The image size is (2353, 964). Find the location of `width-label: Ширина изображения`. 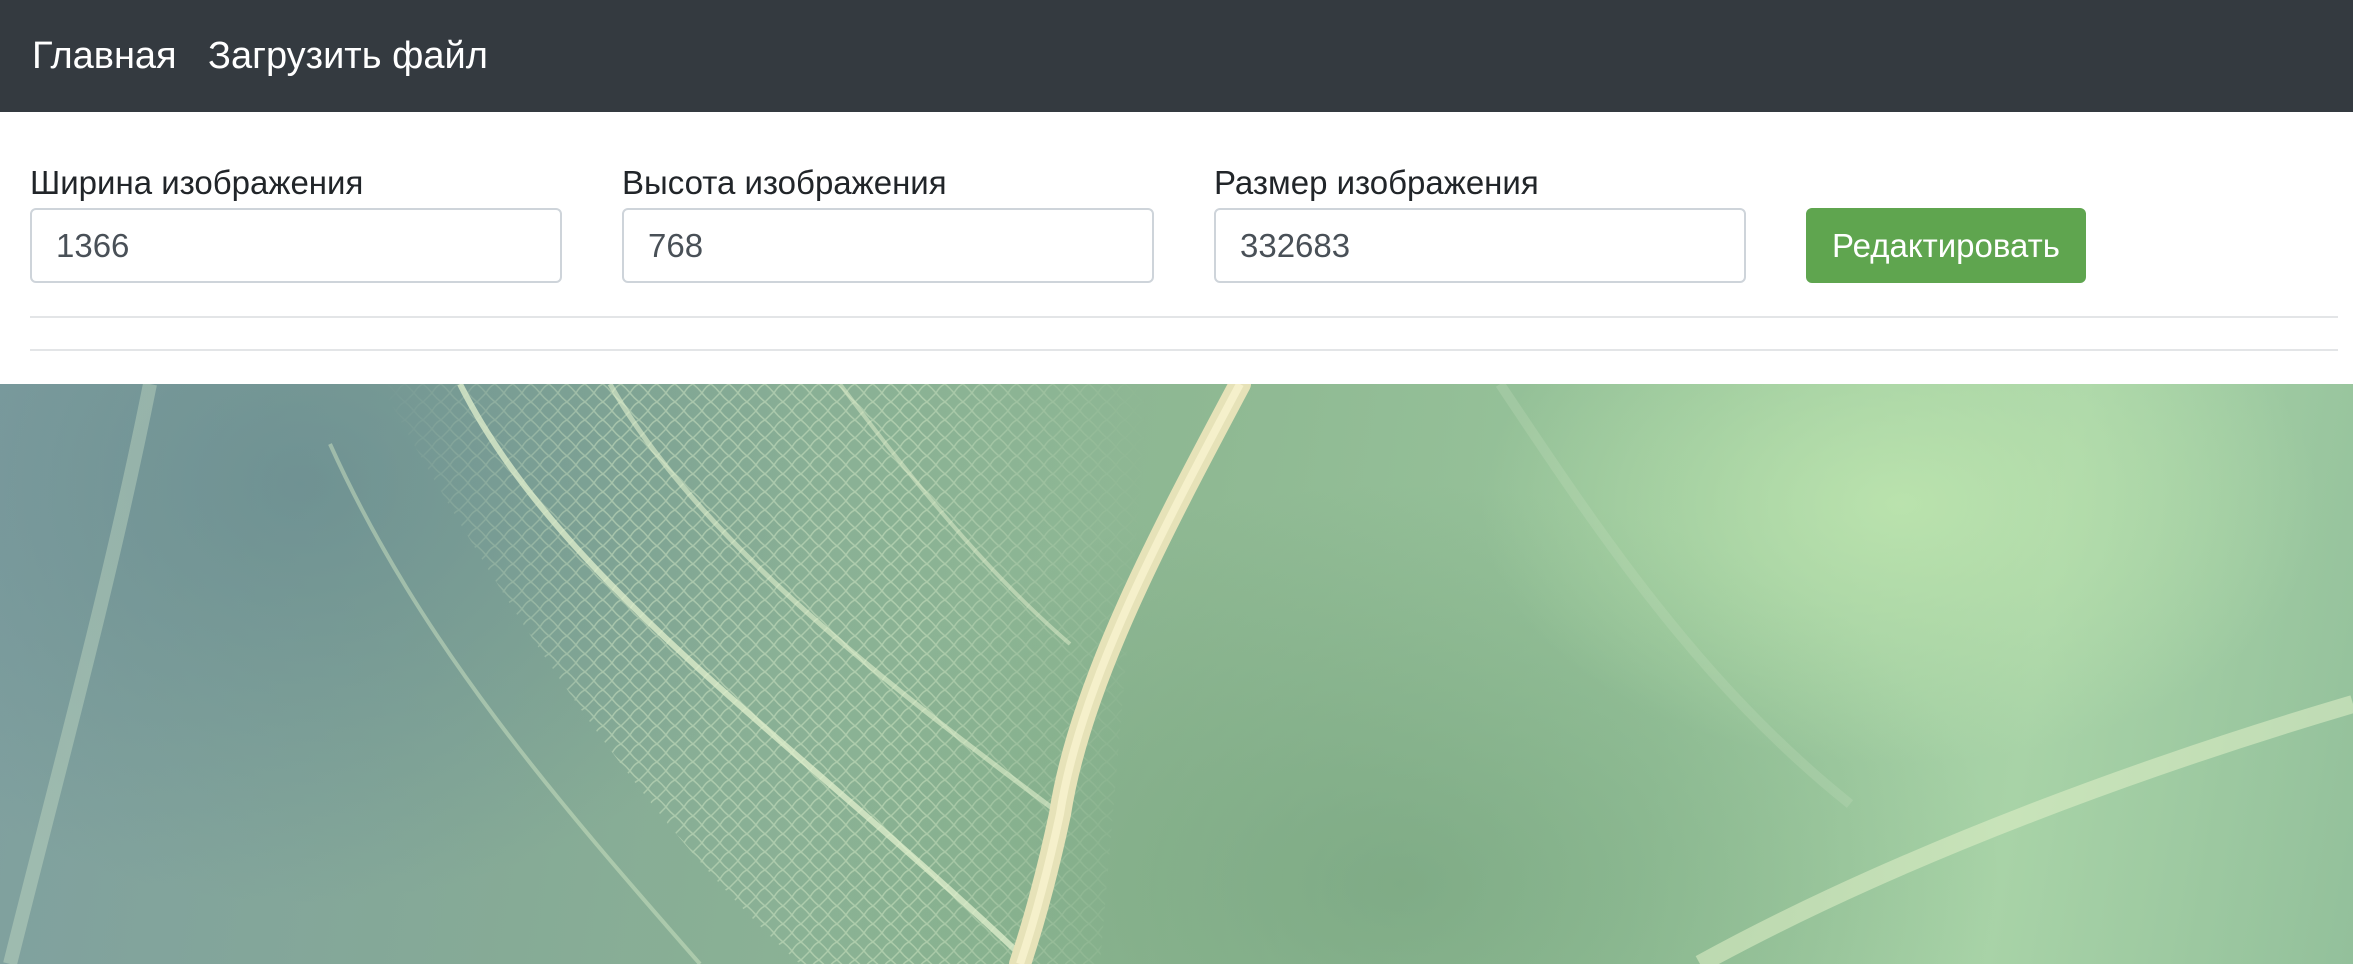

width-label: Ширина изображения is located at coordinates (197, 182).